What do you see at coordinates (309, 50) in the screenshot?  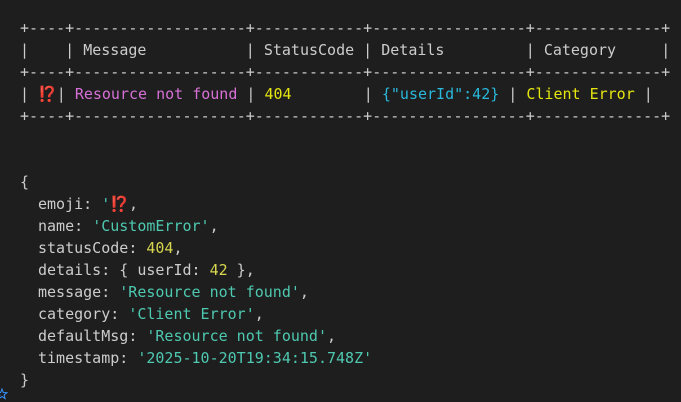 I see `table-header-statuscode: StatusCode` at bounding box center [309, 50].